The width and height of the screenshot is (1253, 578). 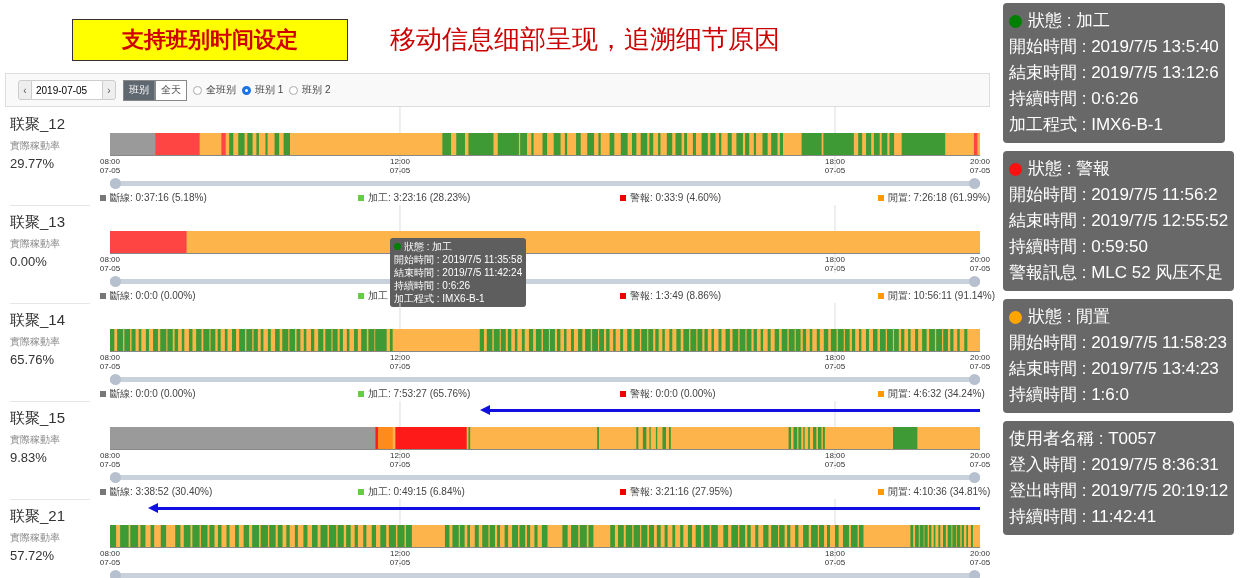 I want to click on legend-label: 閒置: 7:26:18 (61.99%), so click(x=939, y=198).